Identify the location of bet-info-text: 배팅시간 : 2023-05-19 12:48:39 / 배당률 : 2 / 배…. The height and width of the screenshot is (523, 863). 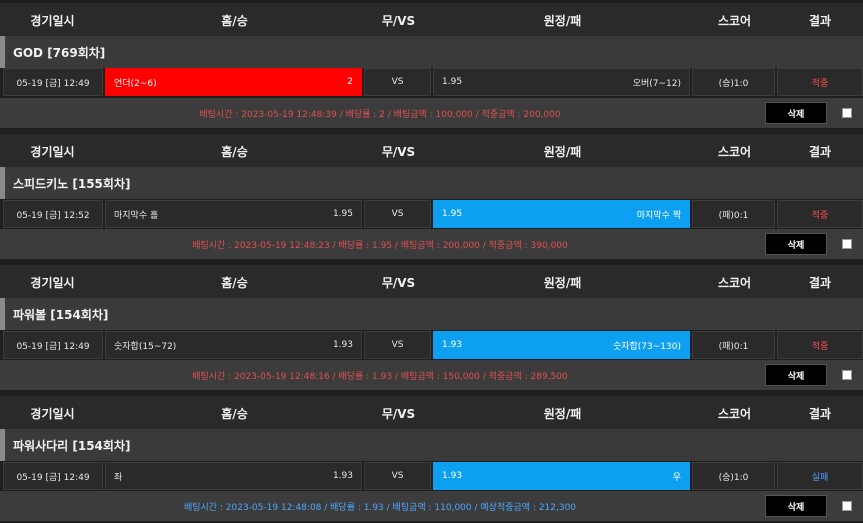
(380, 114).